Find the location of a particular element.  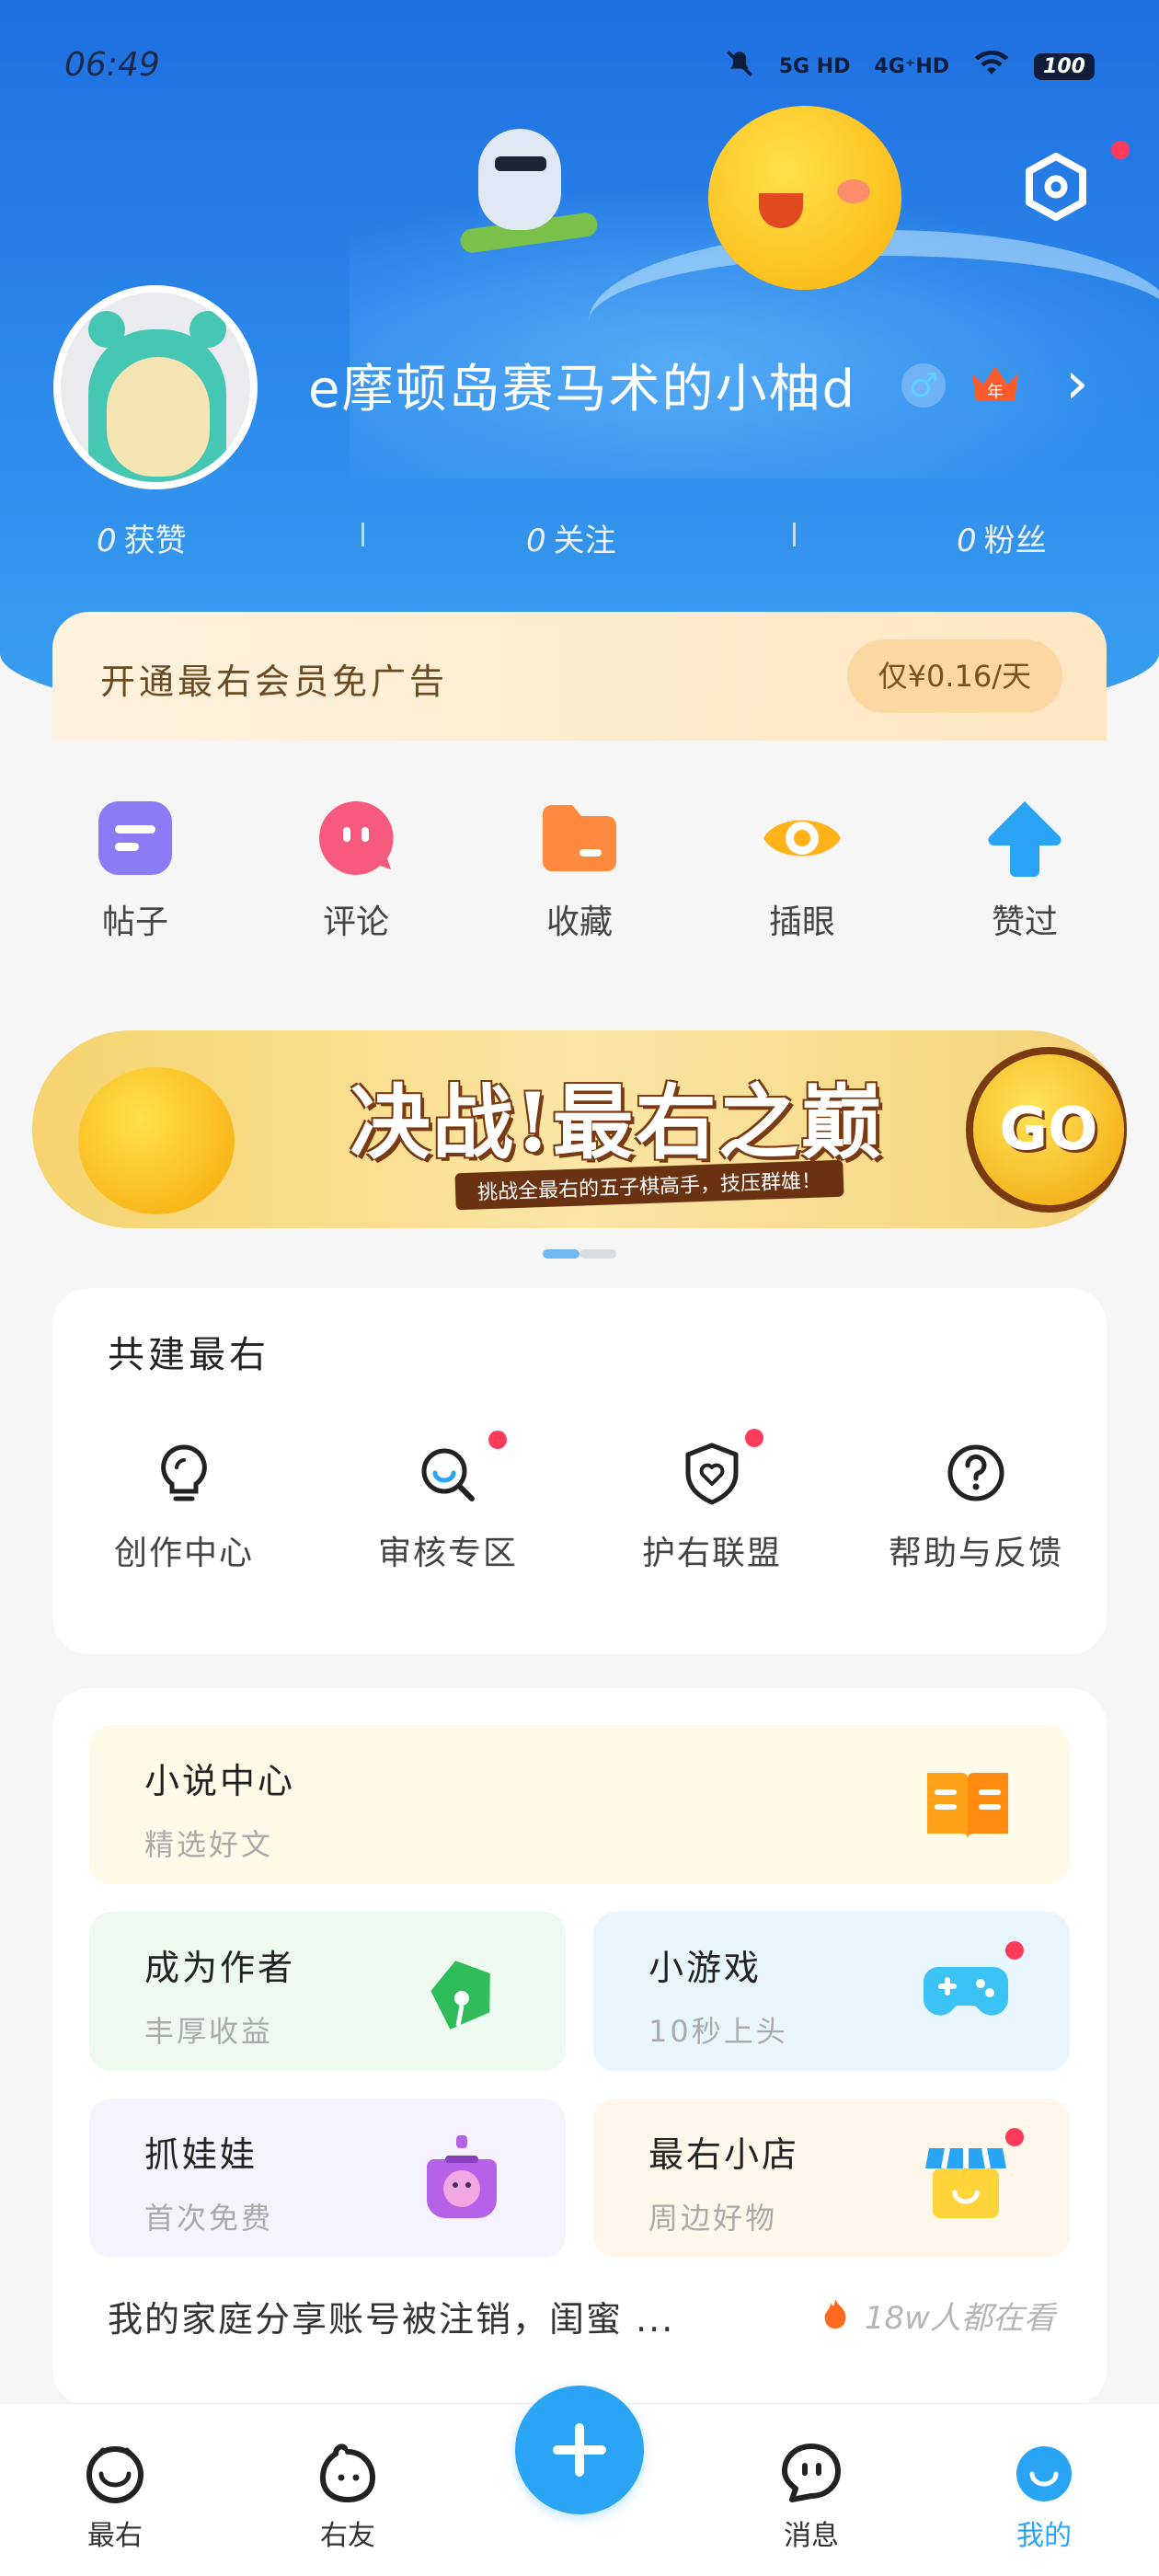

quick-action-bookmarks: 插眼 is located at coordinates (802, 869).